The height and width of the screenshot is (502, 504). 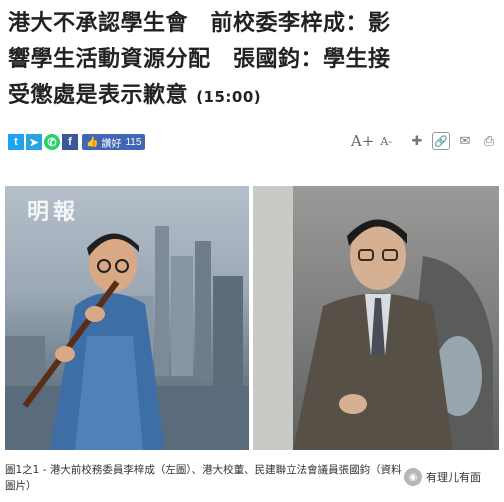 I want to click on facebook-like-button: 👍 讚好 115, so click(x=114, y=142).